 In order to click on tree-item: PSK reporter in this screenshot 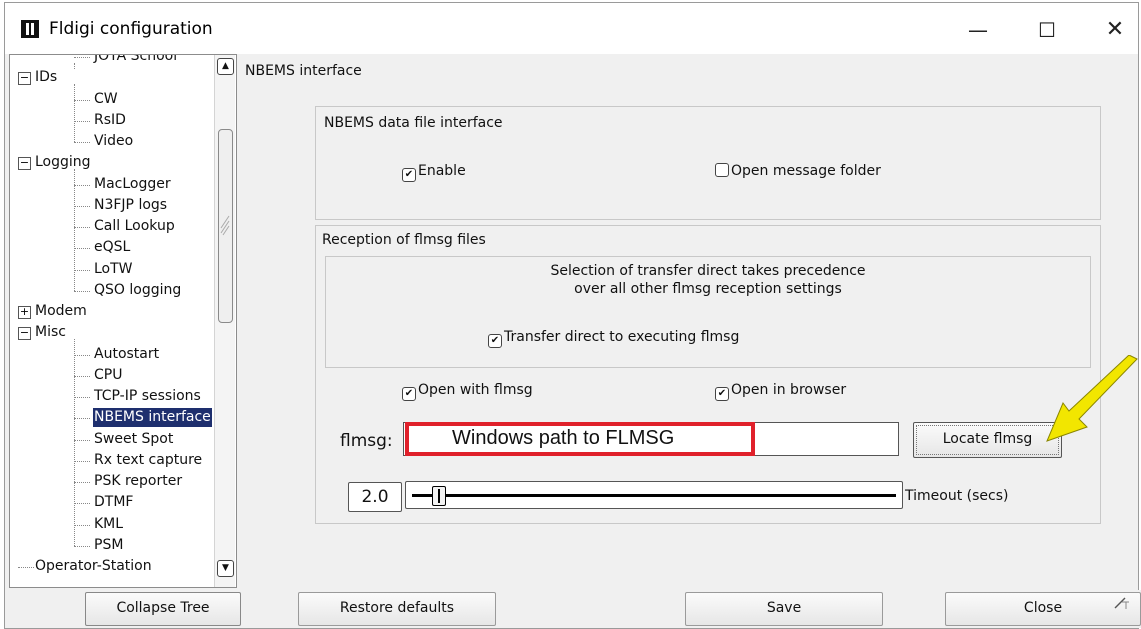, I will do `click(138, 481)`.